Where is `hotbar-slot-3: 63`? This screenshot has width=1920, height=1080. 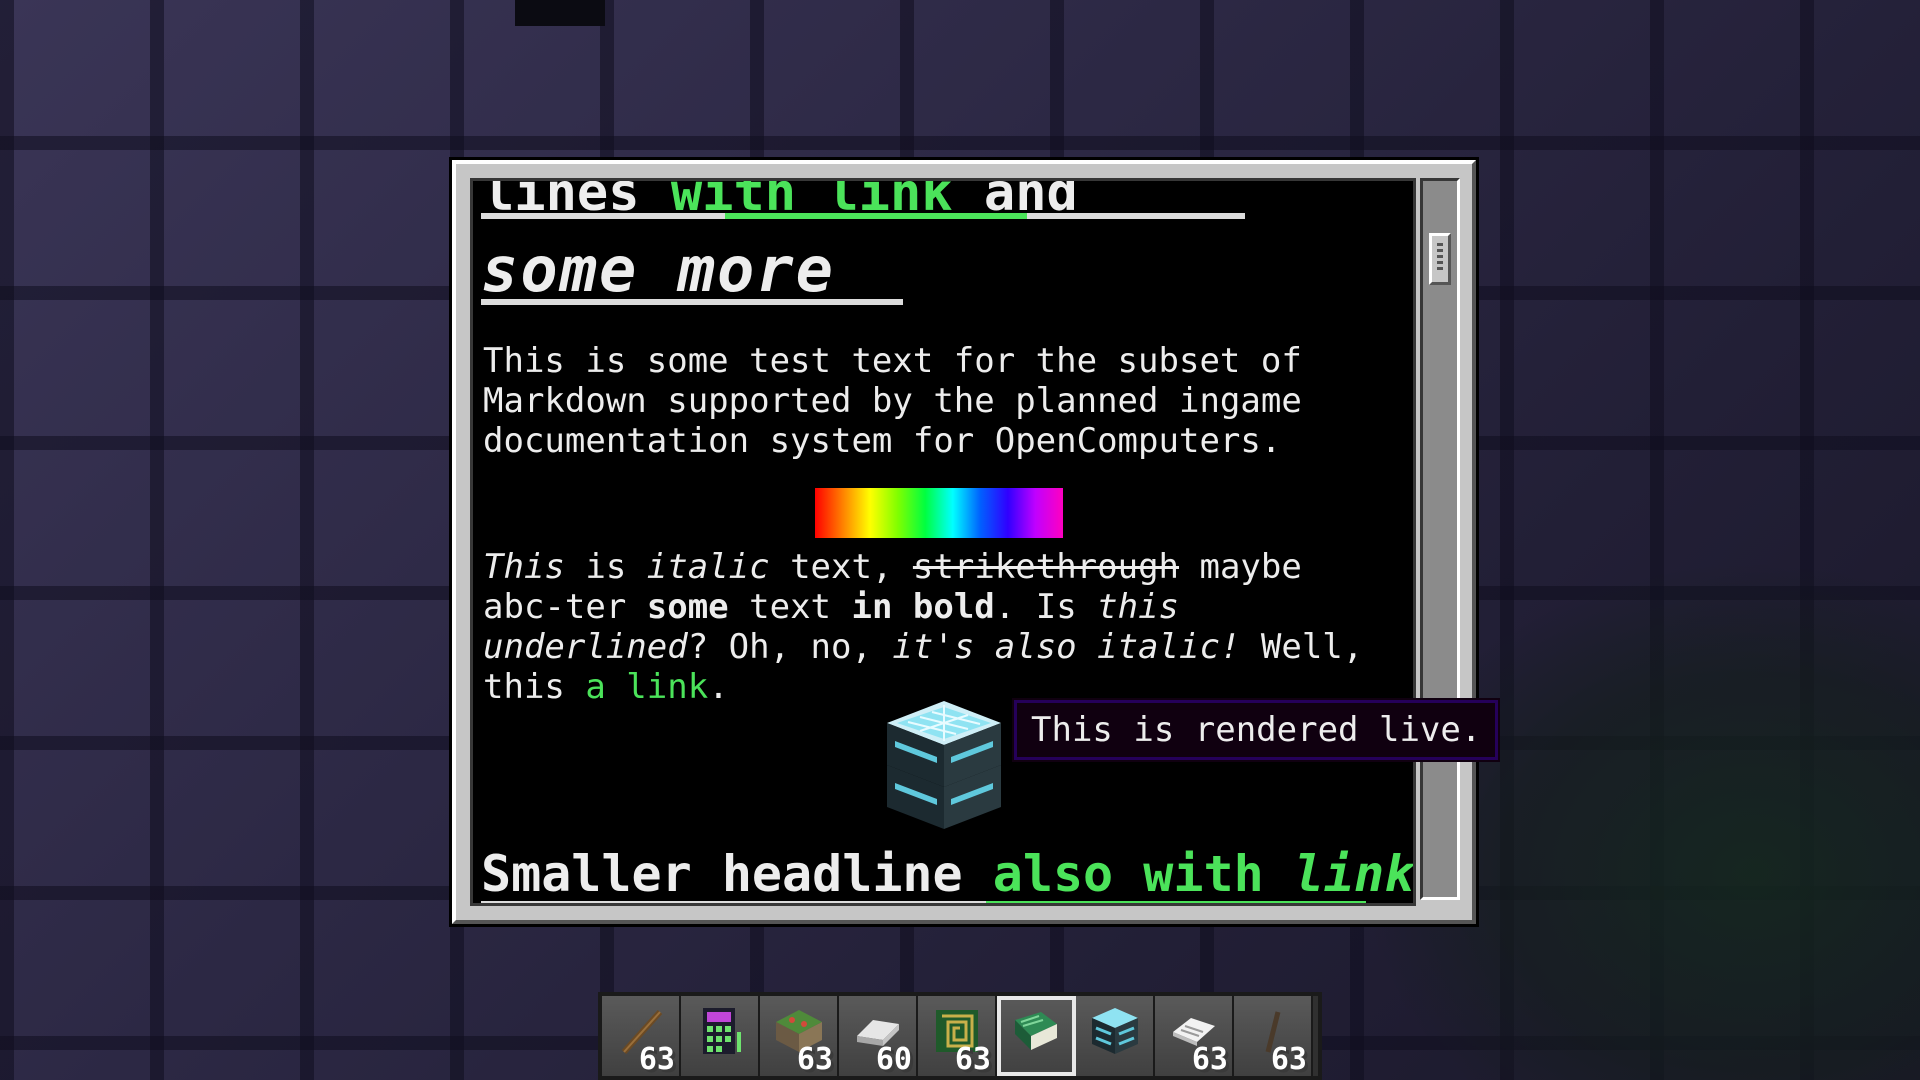 hotbar-slot-3: 63 is located at coordinates (799, 1036).